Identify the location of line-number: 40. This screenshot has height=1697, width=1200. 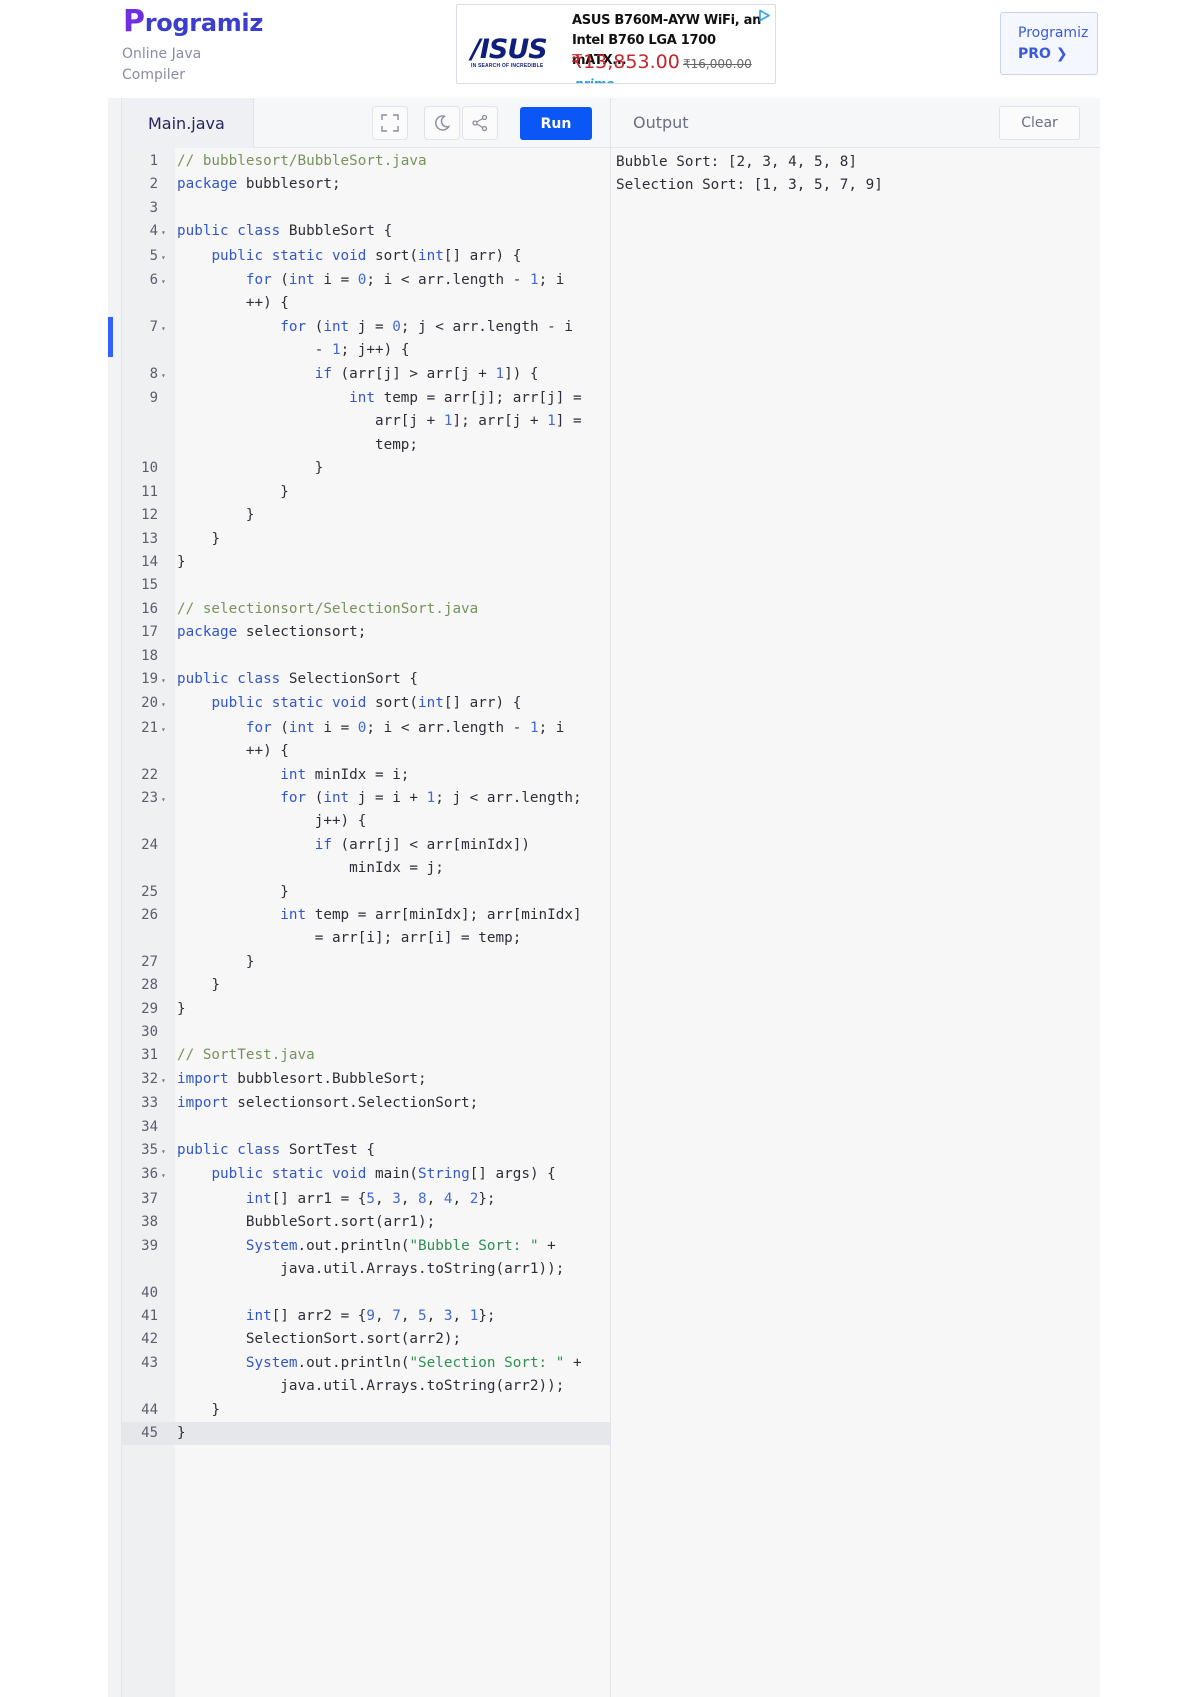
(149, 1292).